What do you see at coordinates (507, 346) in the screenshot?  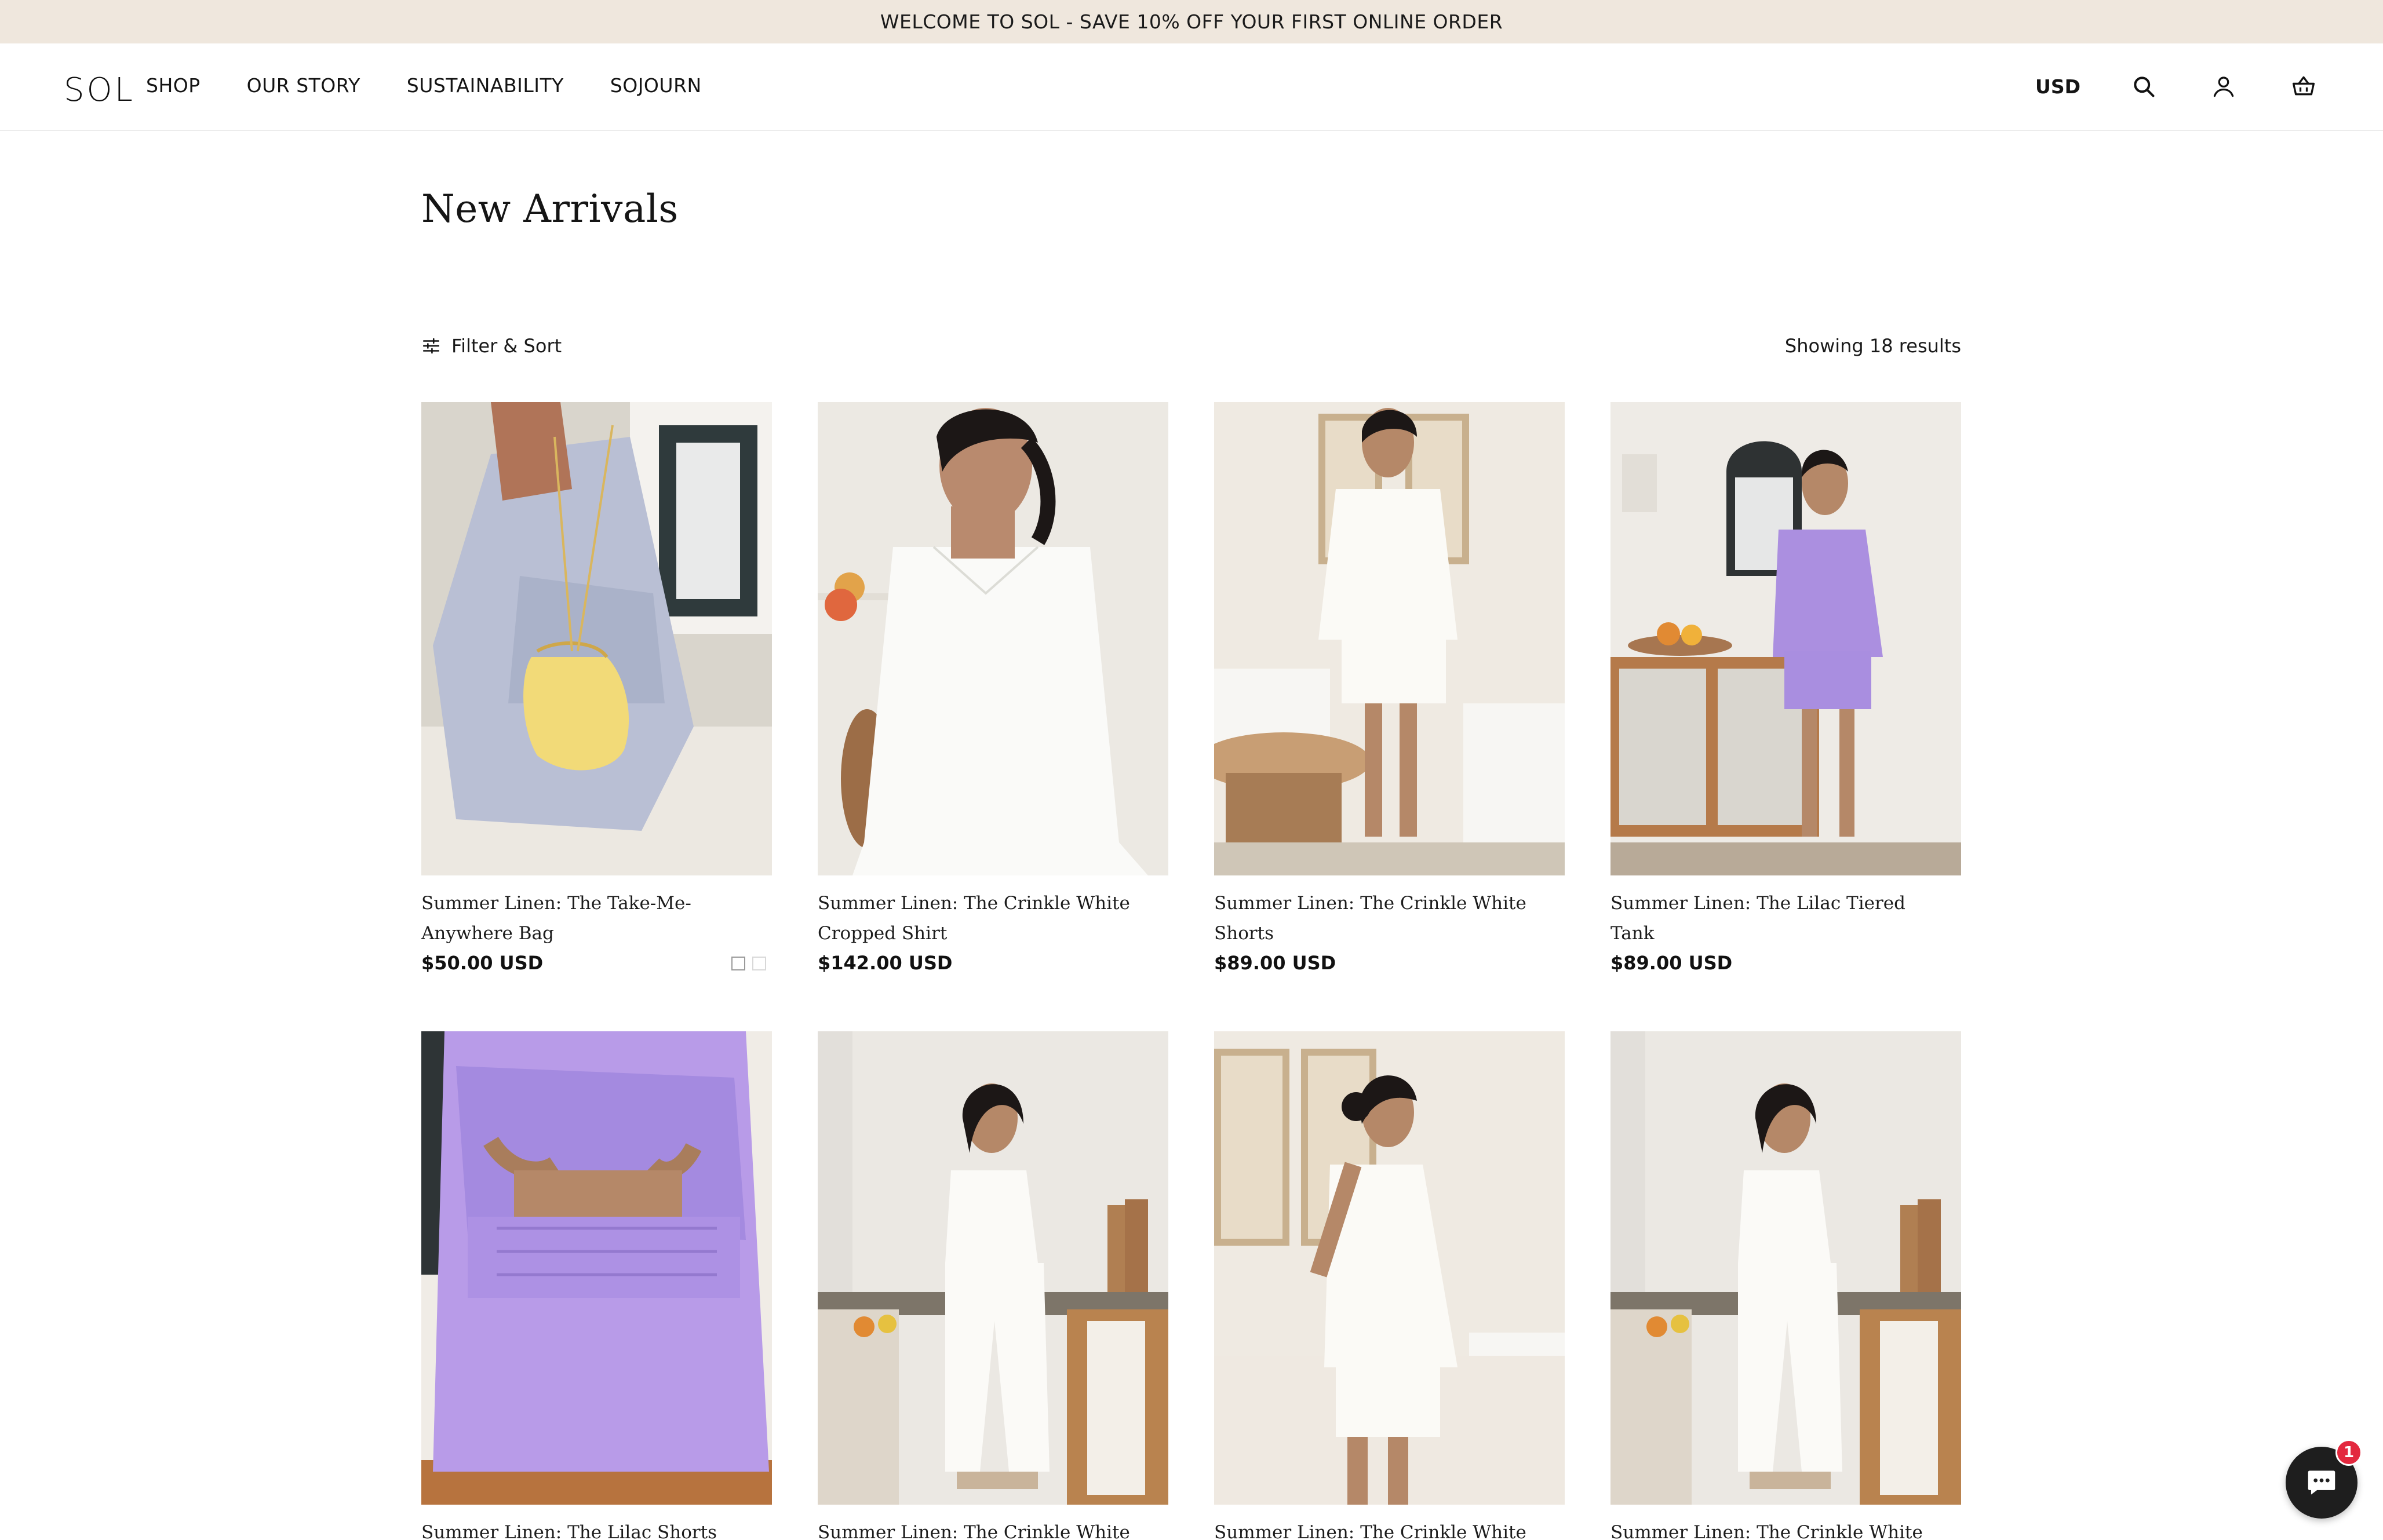 I see `filter-sort-label: Filter & Sort` at bounding box center [507, 346].